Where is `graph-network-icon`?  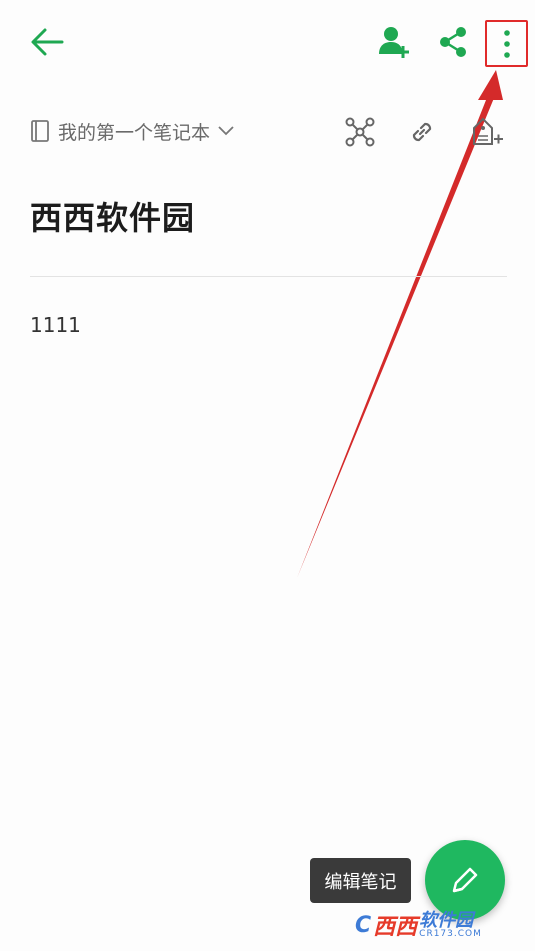 graph-network-icon is located at coordinates (360, 132).